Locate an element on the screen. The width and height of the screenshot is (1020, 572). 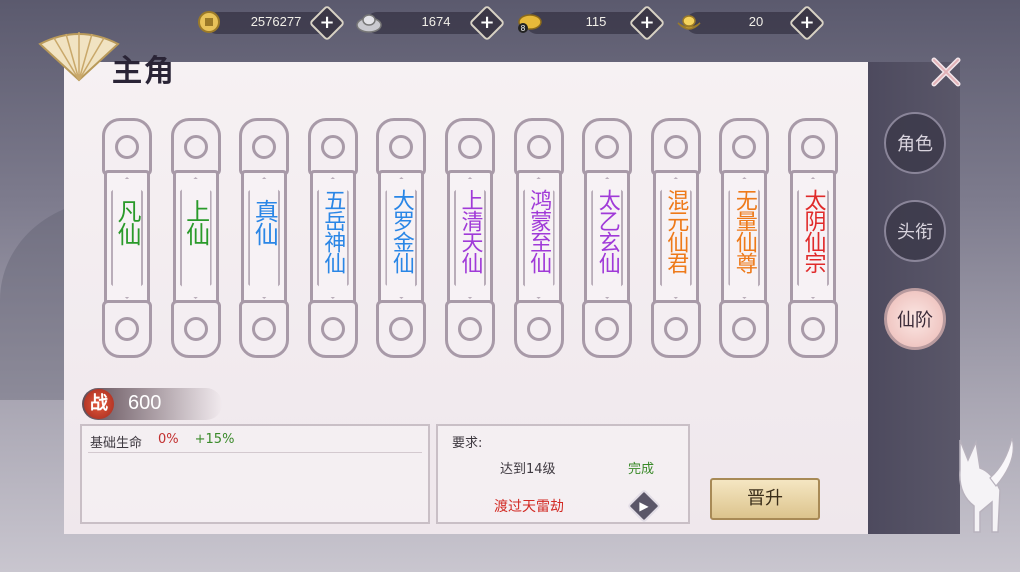
card-body: 无量仙尊 is located at coordinates (744, 238).